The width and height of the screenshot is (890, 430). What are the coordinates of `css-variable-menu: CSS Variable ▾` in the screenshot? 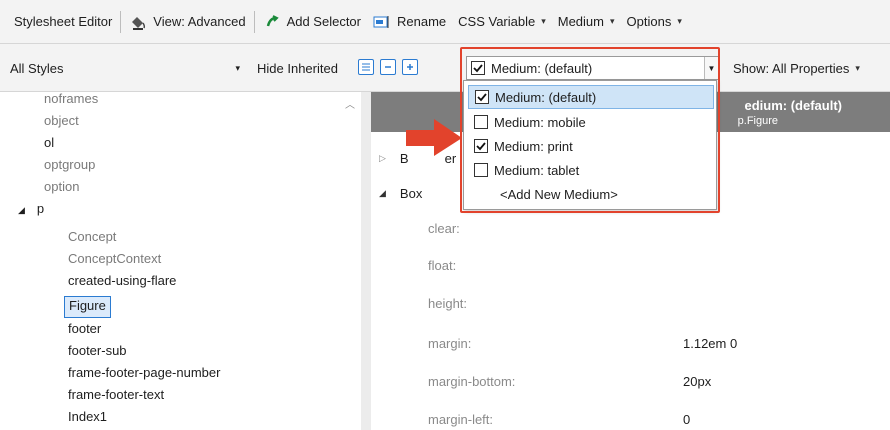 It's located at (502, 22).